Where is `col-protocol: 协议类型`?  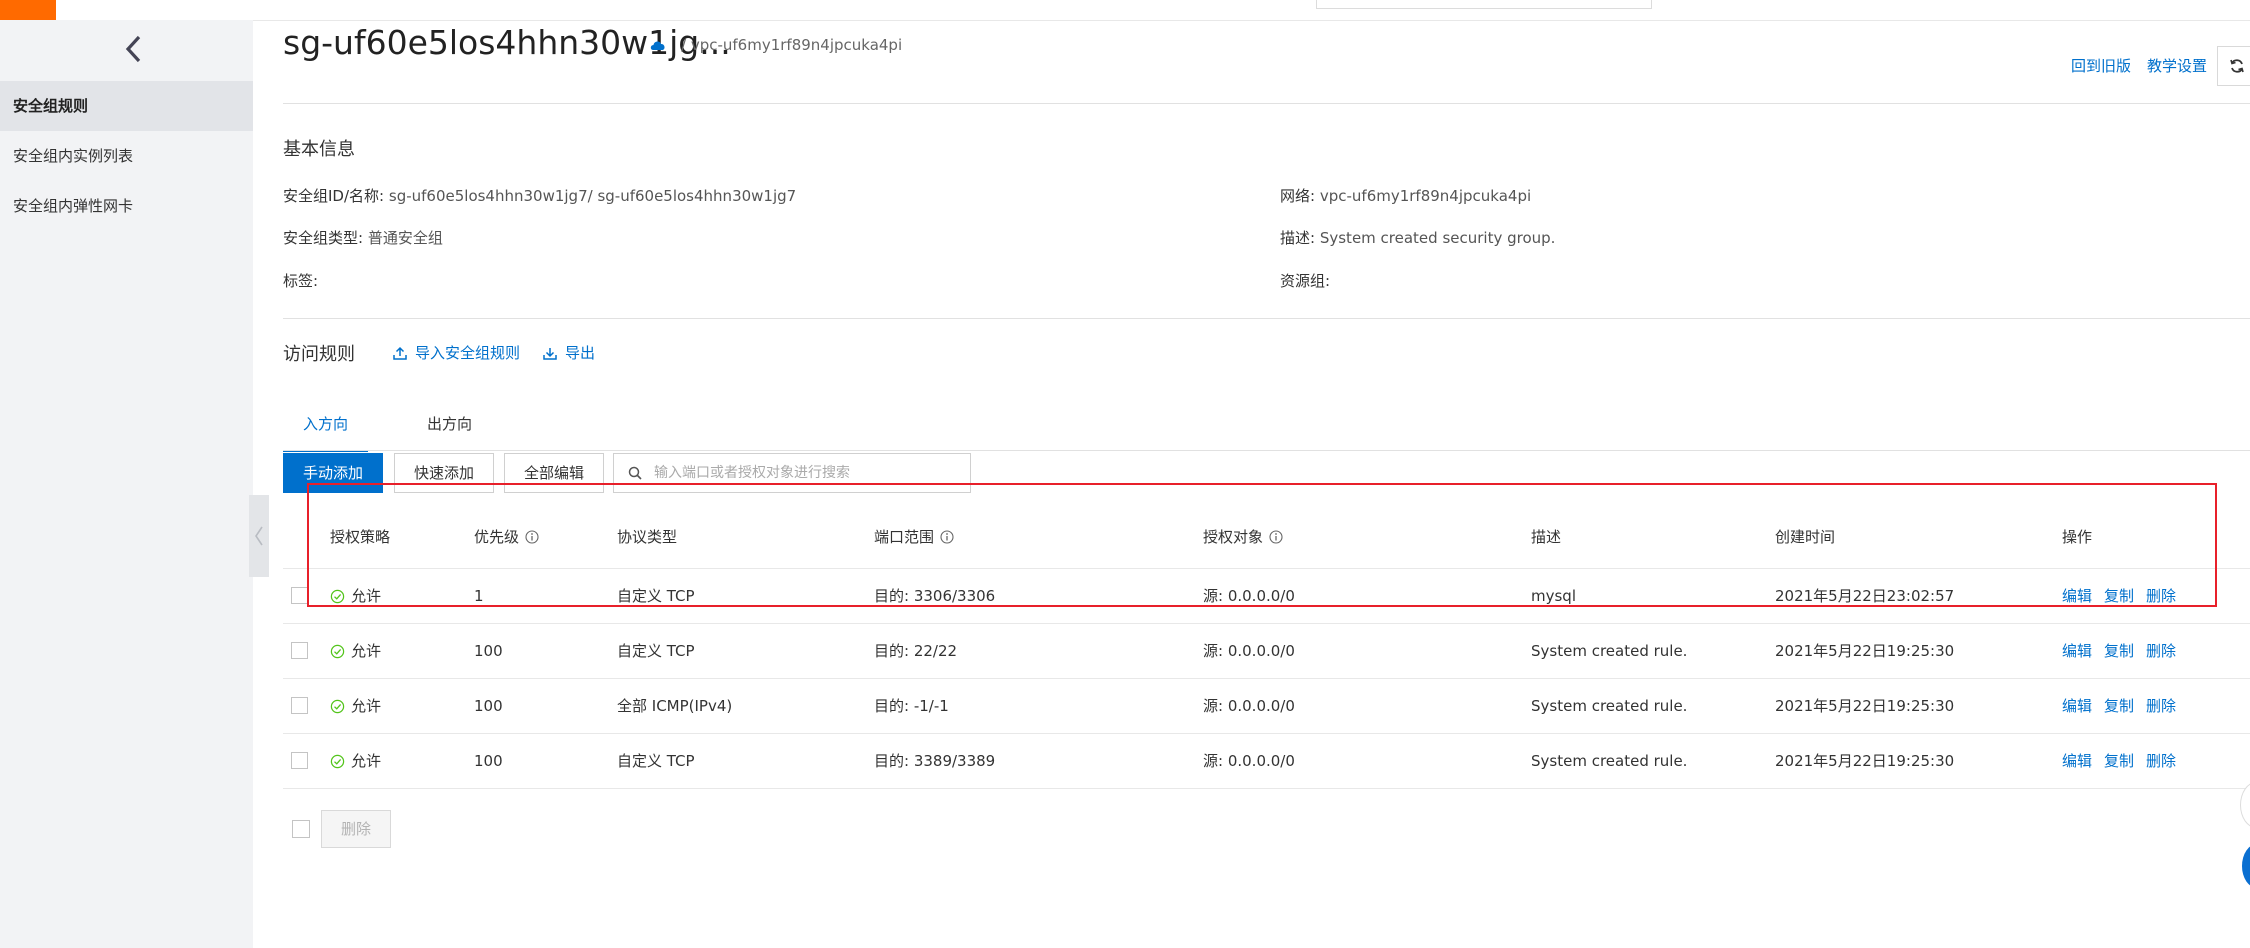 col-protocol: 协议类型 is located at coordinates (647, 537).